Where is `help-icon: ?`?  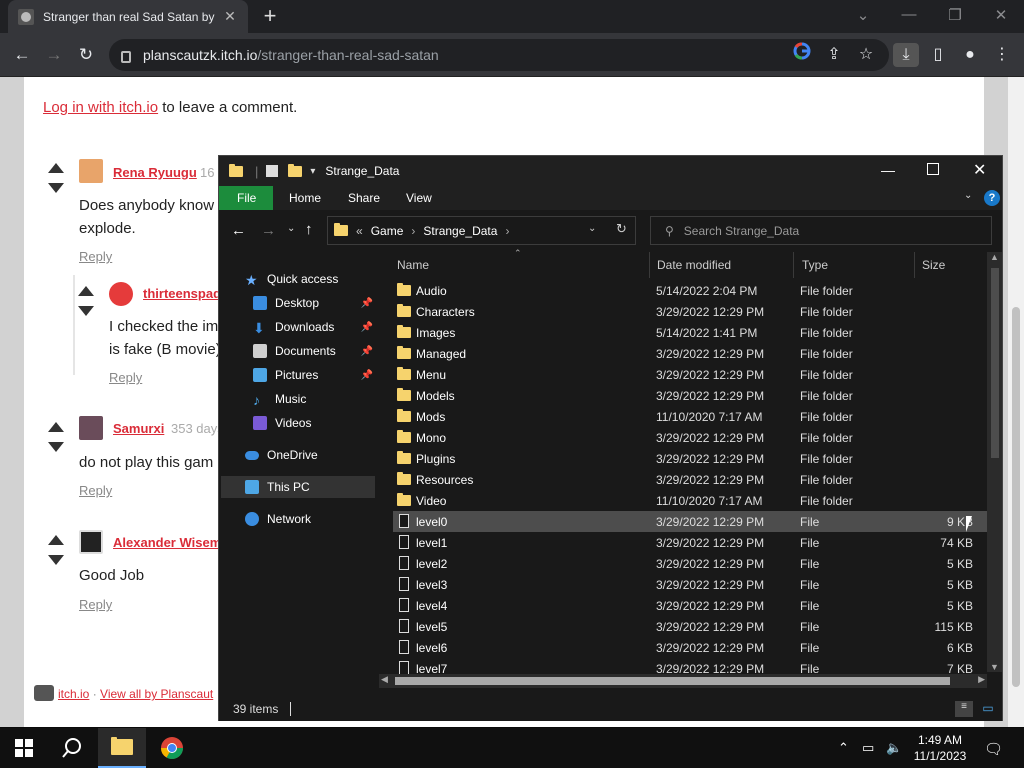
help-icon: ? is located at coordinates (992, 198).